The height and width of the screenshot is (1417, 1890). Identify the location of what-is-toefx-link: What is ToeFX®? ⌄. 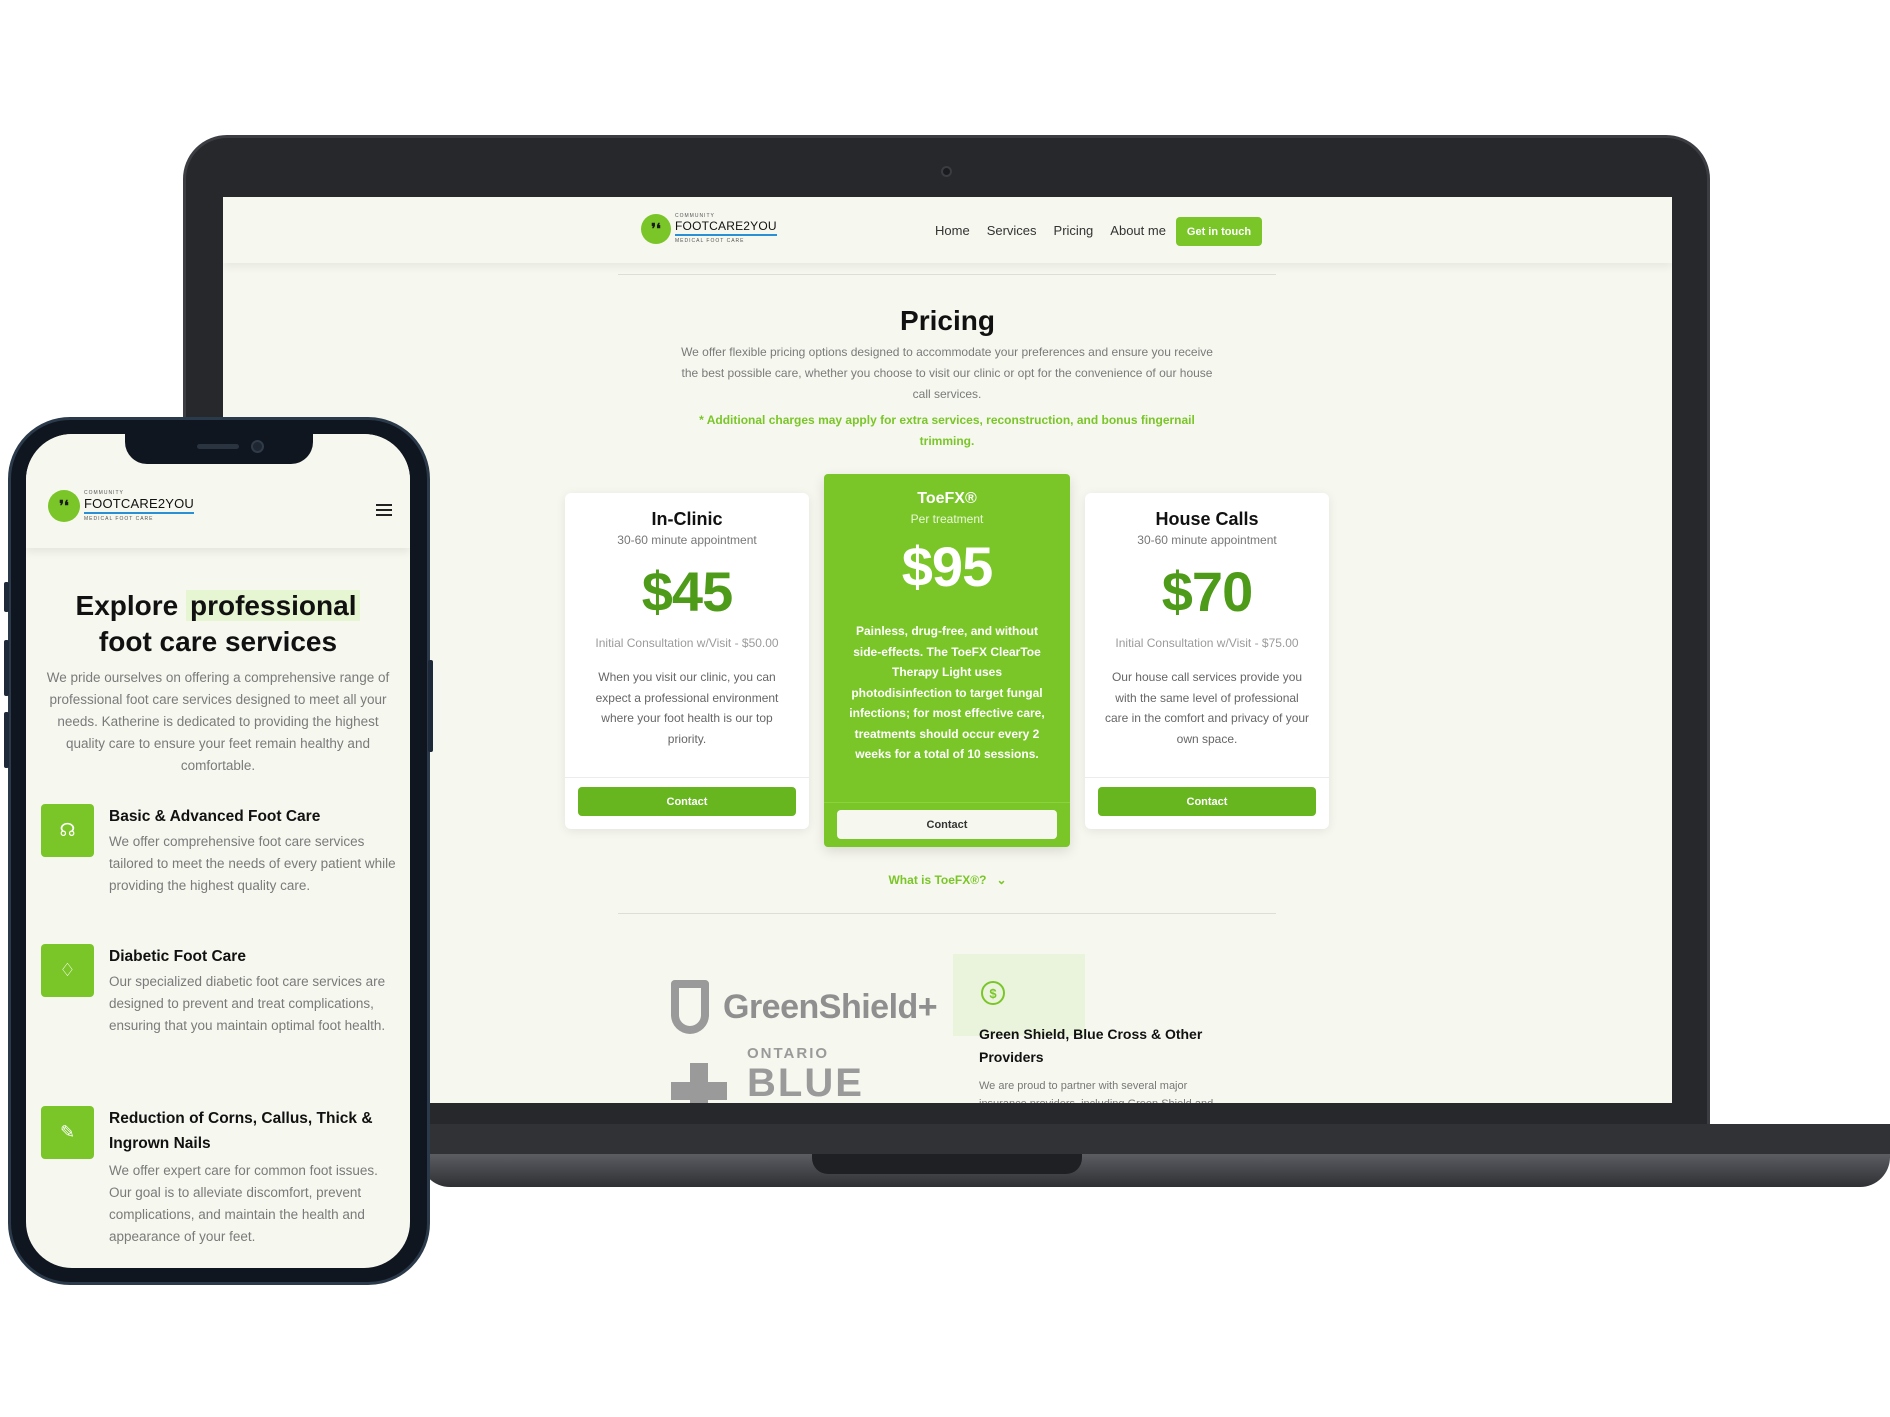
(947, 880).